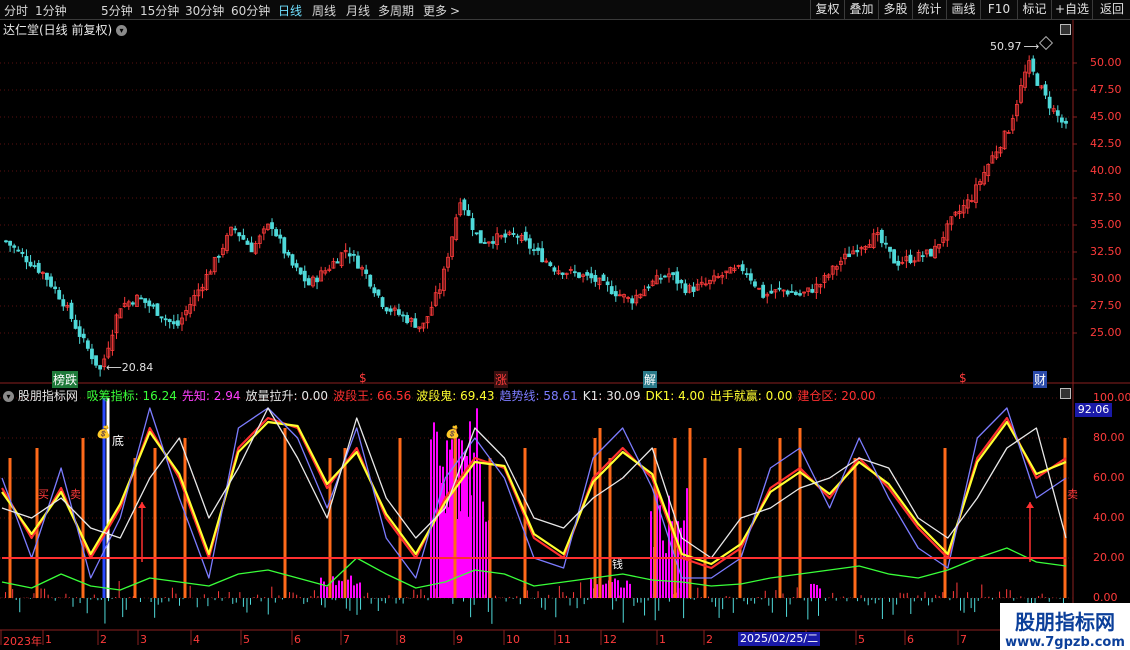 This screenshot has height=650, width=1130. Describe the element at coordinates (271, 396) in the screenshot. I see `legend-label: 放量拉升:` at that location.